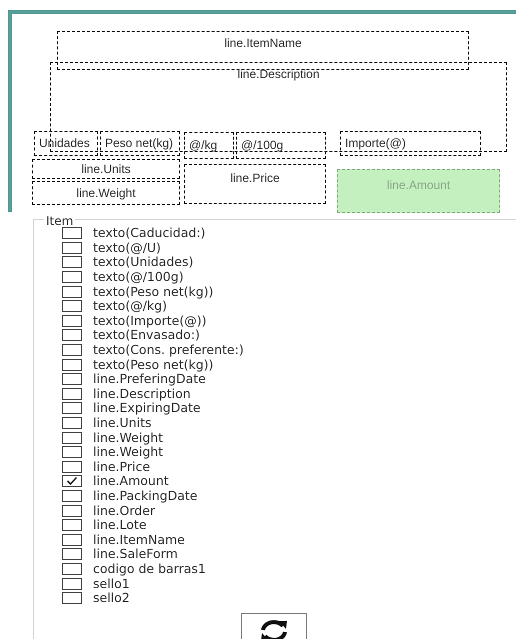 This screenshot has width=516, height=639. I want to click on label-field: line.Price, so click(255, 184).